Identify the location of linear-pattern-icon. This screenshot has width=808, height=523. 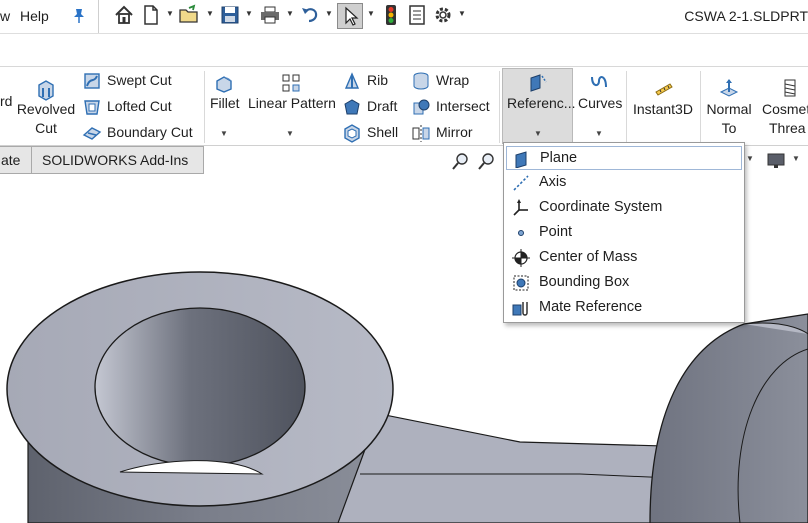
(291, 83).